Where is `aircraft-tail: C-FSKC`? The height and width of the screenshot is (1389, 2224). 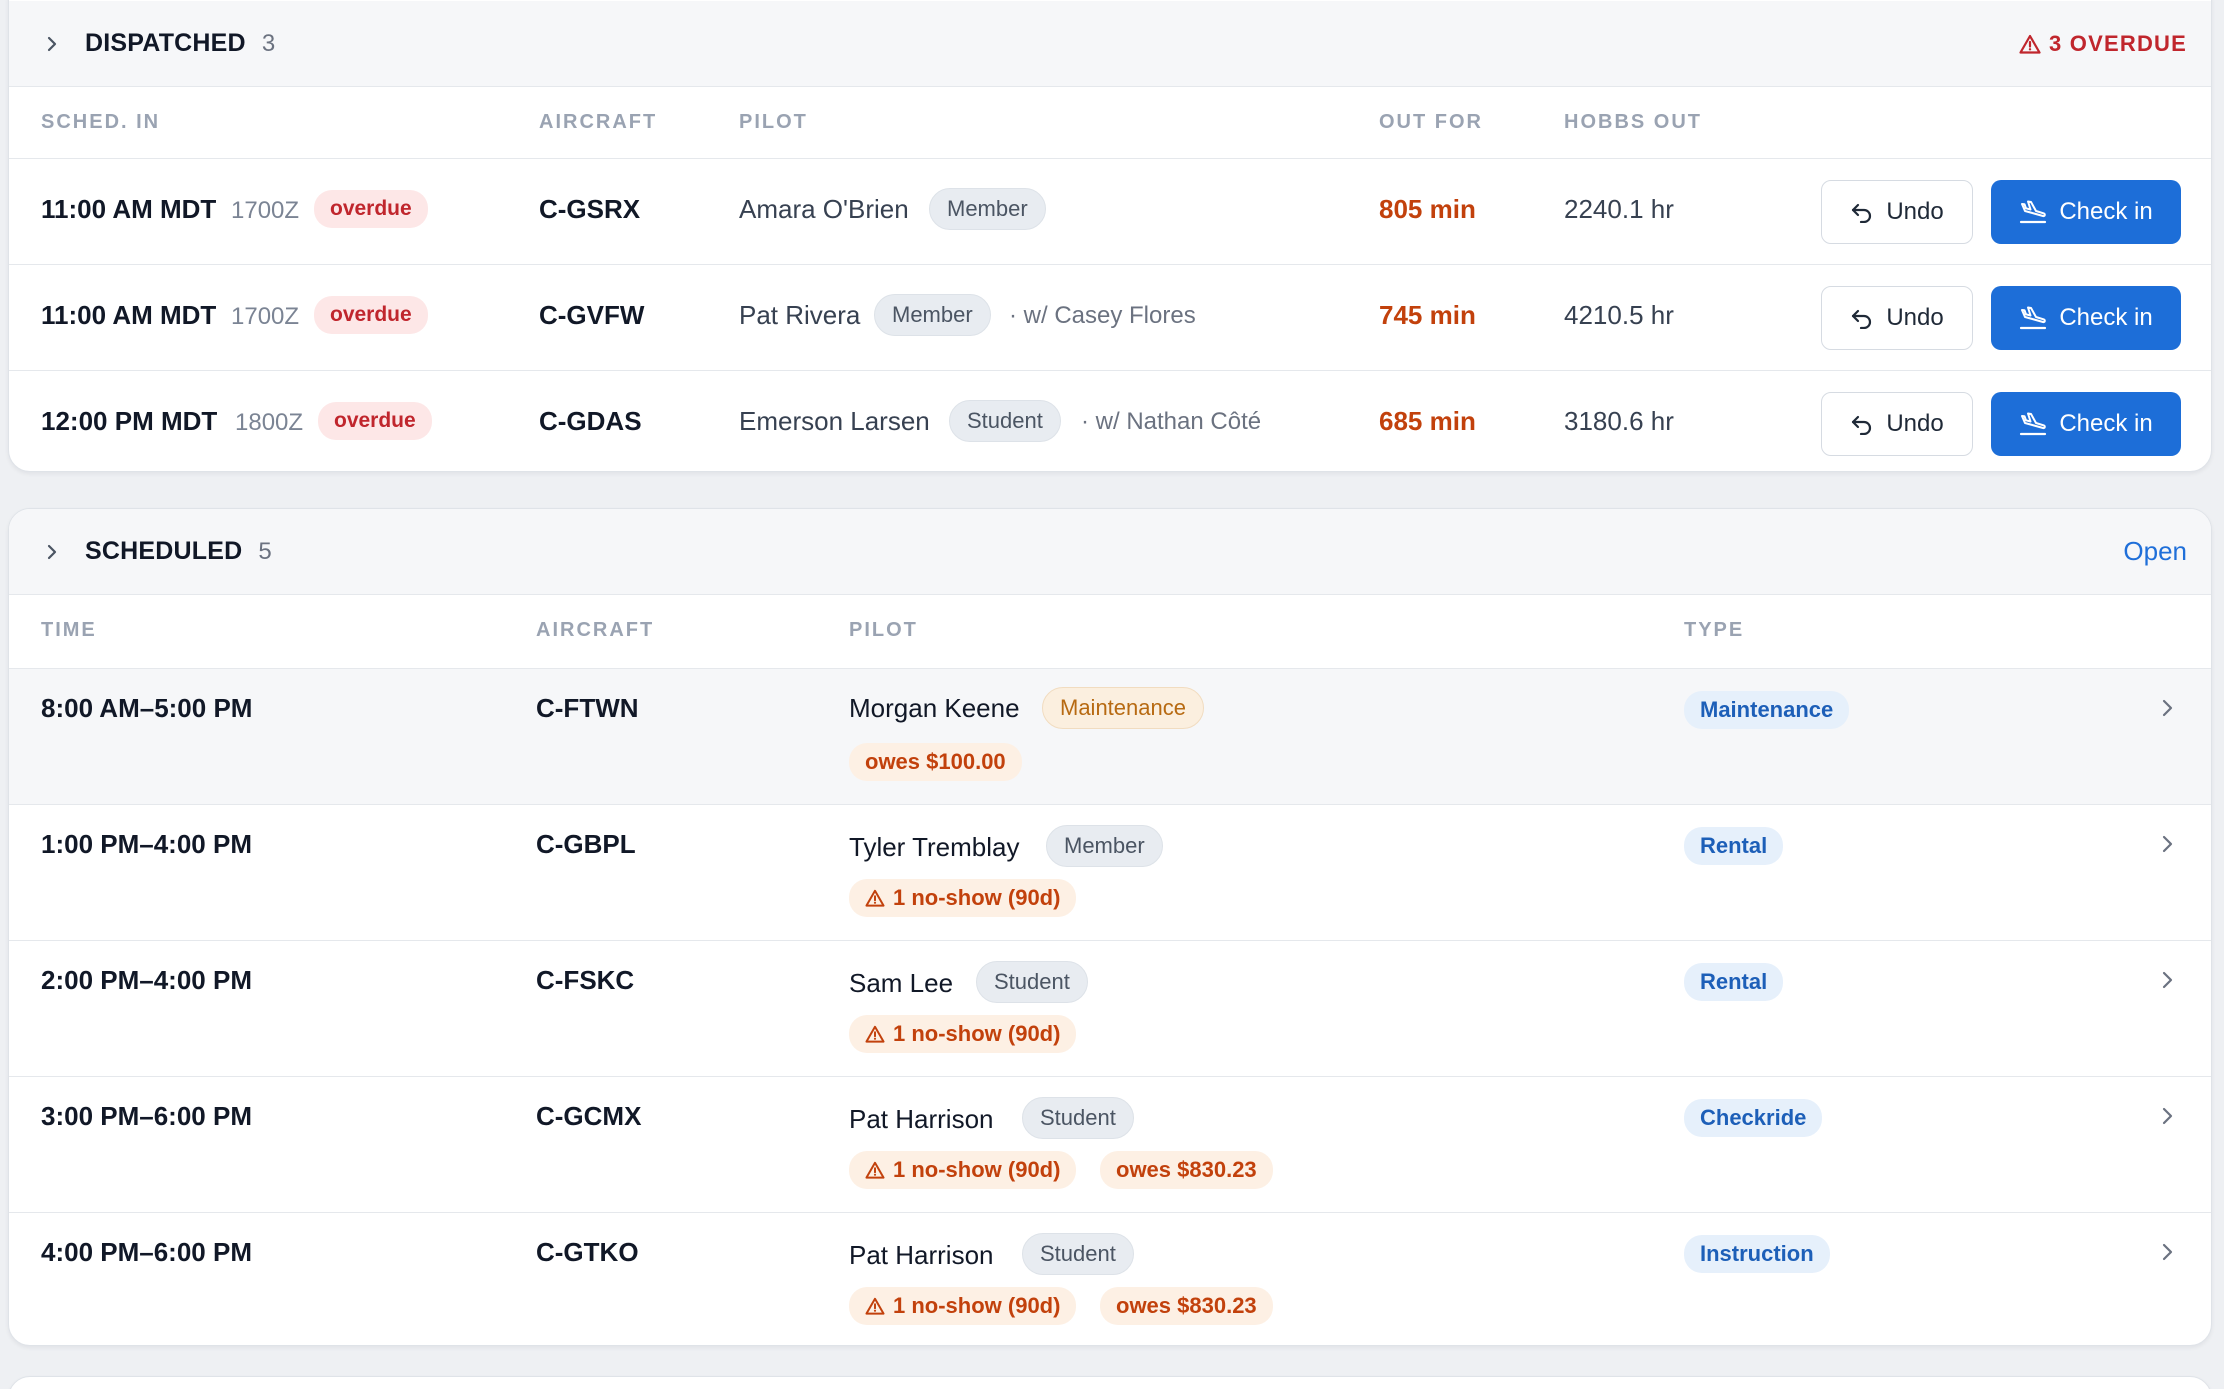 aircraft-tail: C-FSKC is located at coordinates (585, 980).